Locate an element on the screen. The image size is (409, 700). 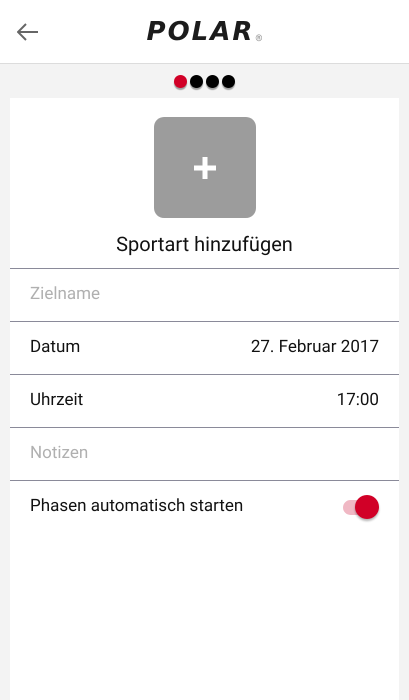
field-label: Uhrzeit is located at coordinates (57, 400).